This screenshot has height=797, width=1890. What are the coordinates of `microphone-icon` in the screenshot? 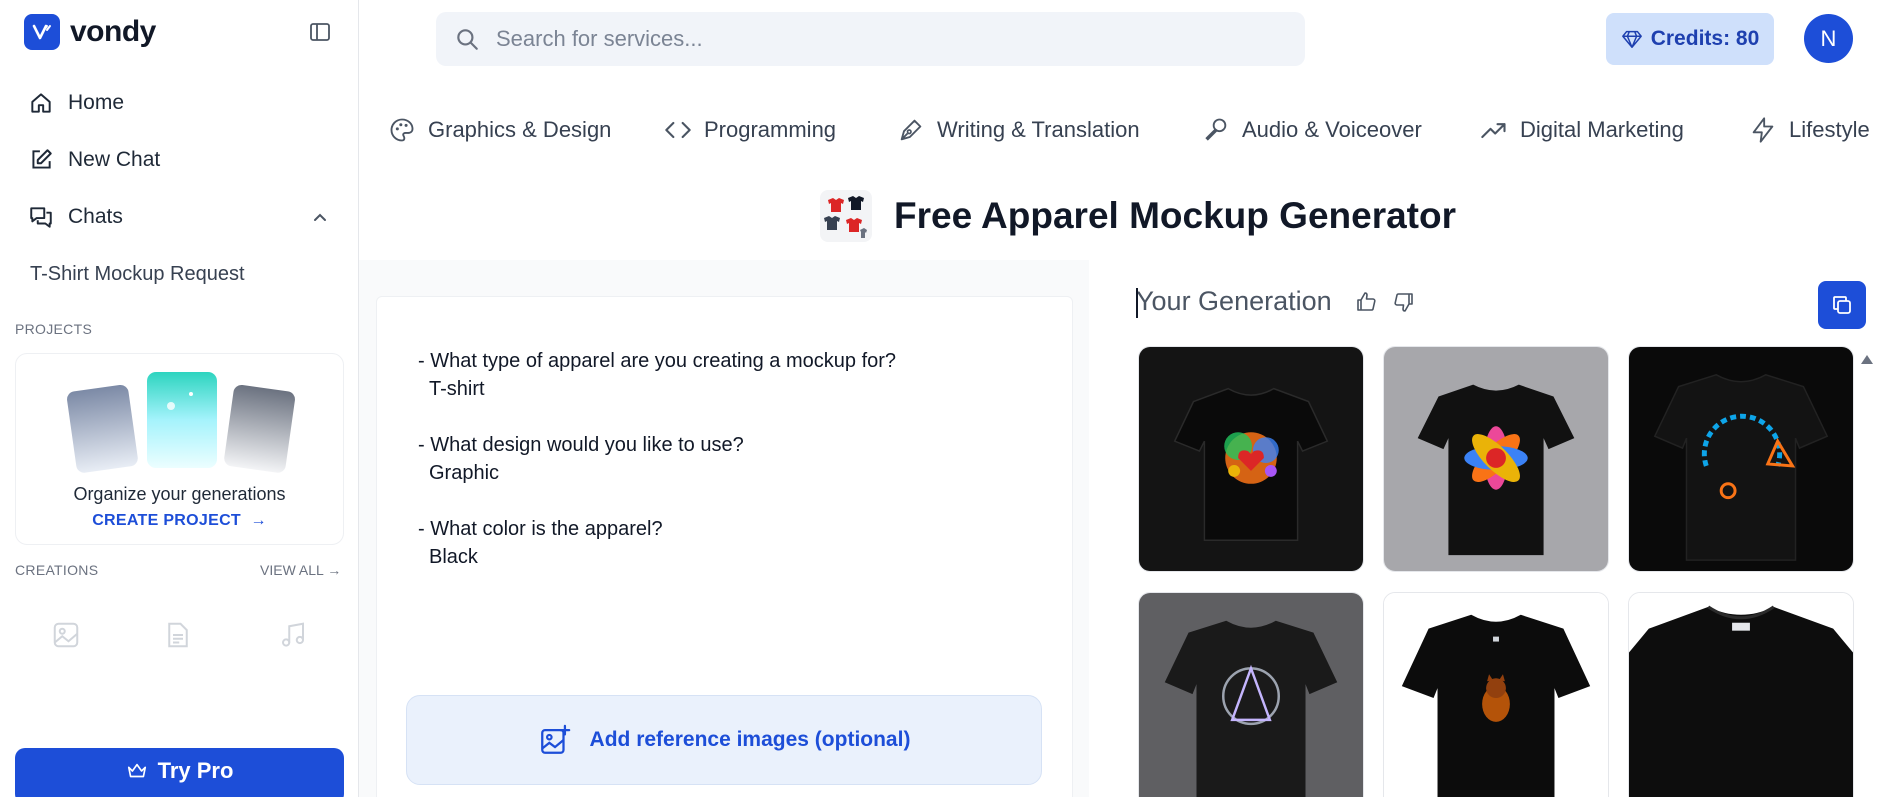 It's located at (1216, 129).